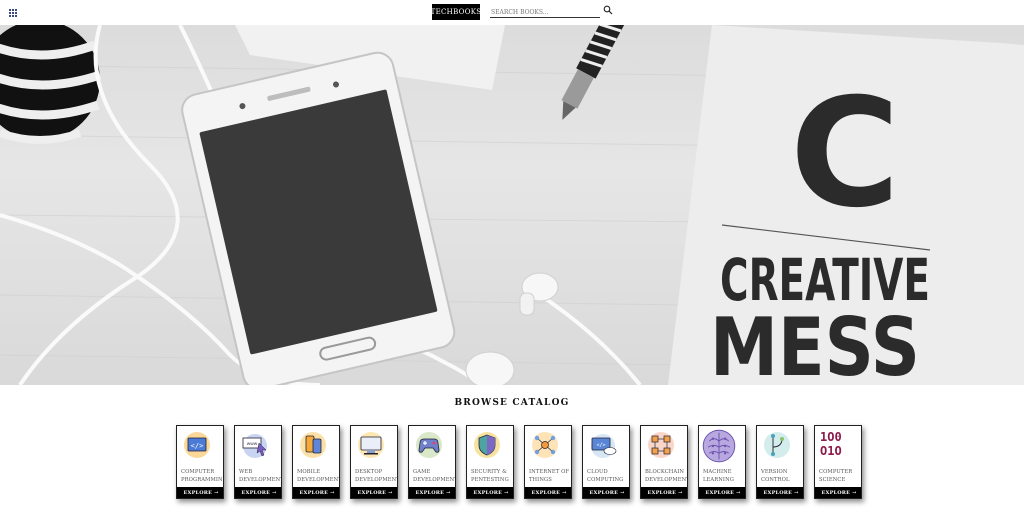 The image size is (1024, 511). I want to click on card-label-line2: THINGS, so click(540, 480).